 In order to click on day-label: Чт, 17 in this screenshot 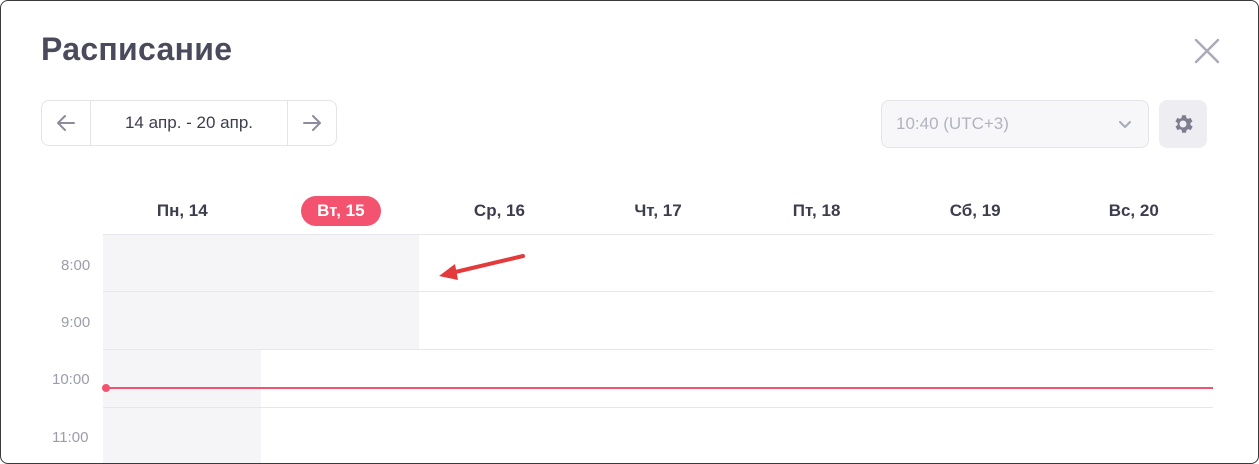, I will do `click(658, 210)`.